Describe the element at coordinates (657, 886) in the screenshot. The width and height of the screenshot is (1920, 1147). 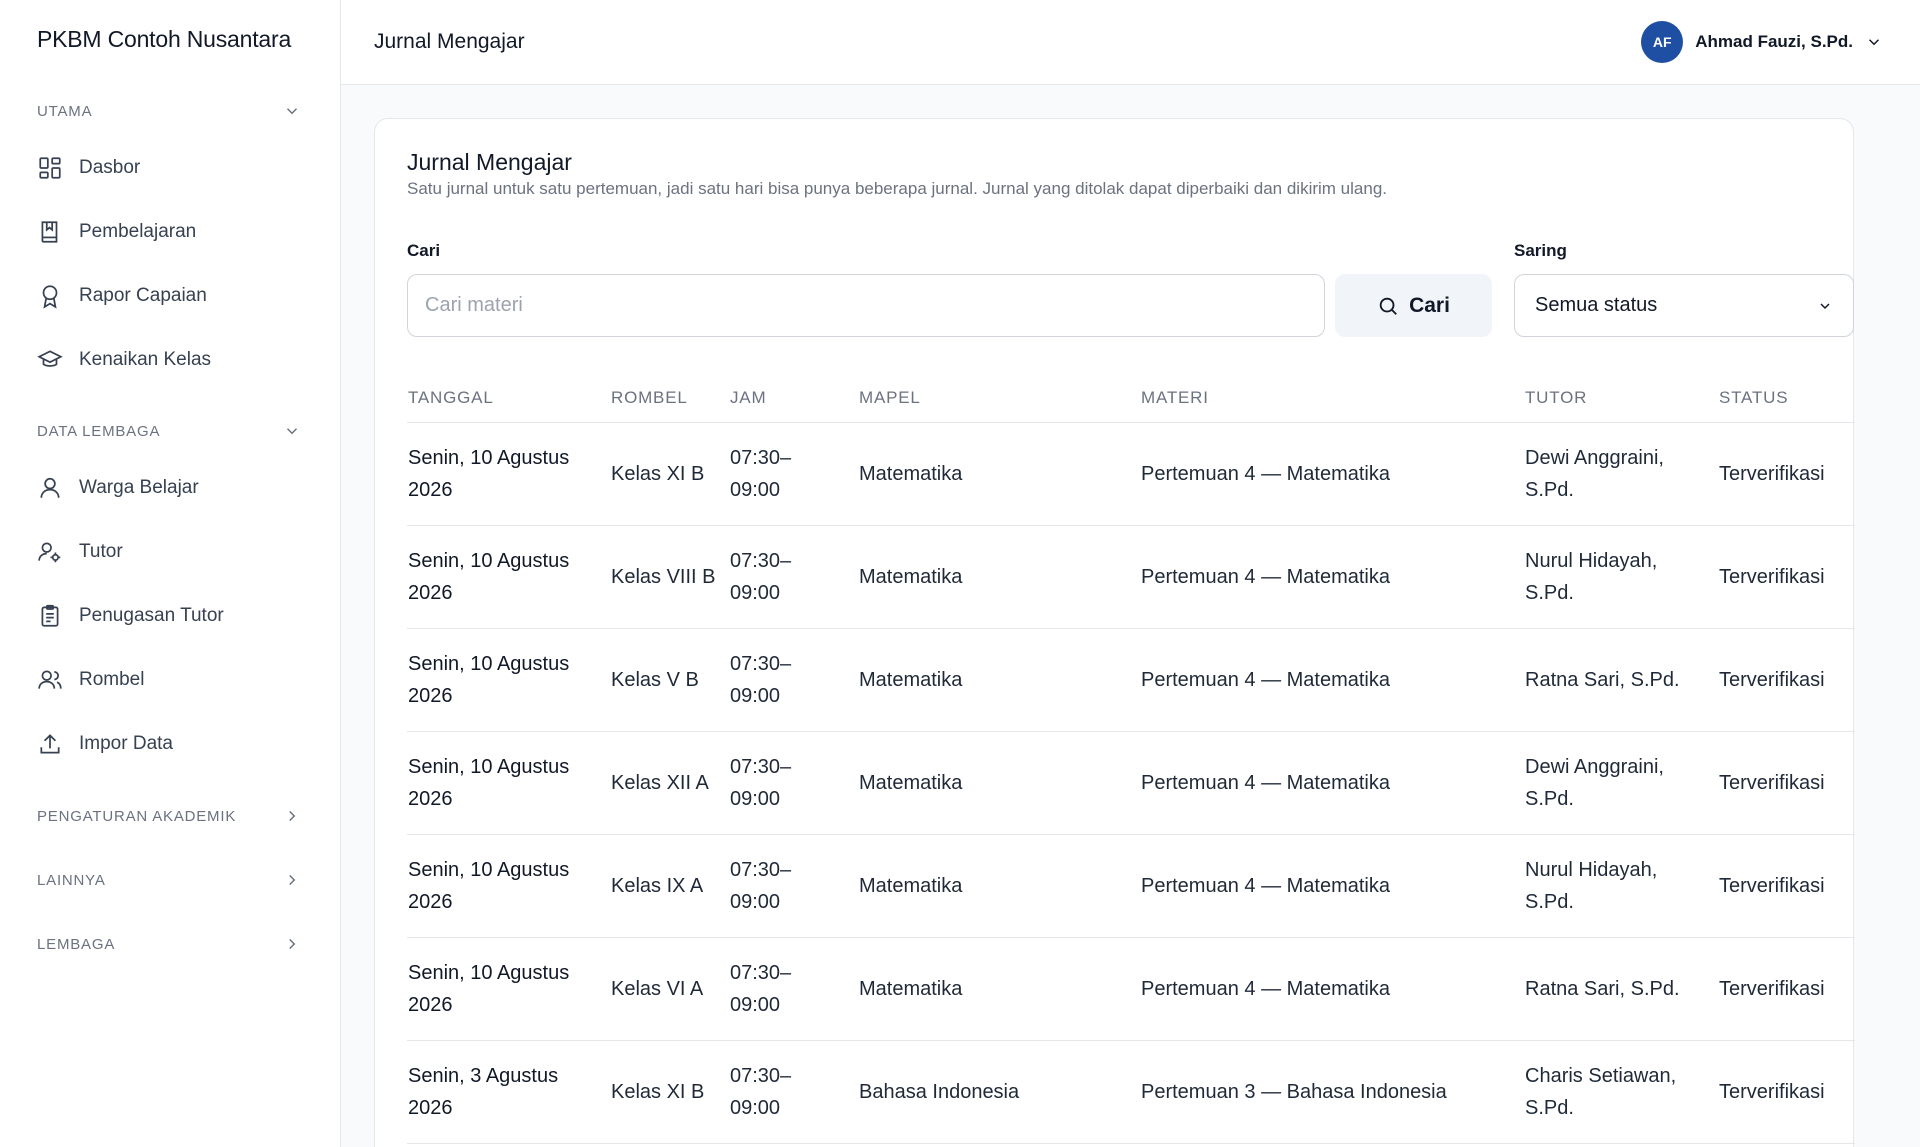
I see `cell-rombel: Kelas IX A` at that location.